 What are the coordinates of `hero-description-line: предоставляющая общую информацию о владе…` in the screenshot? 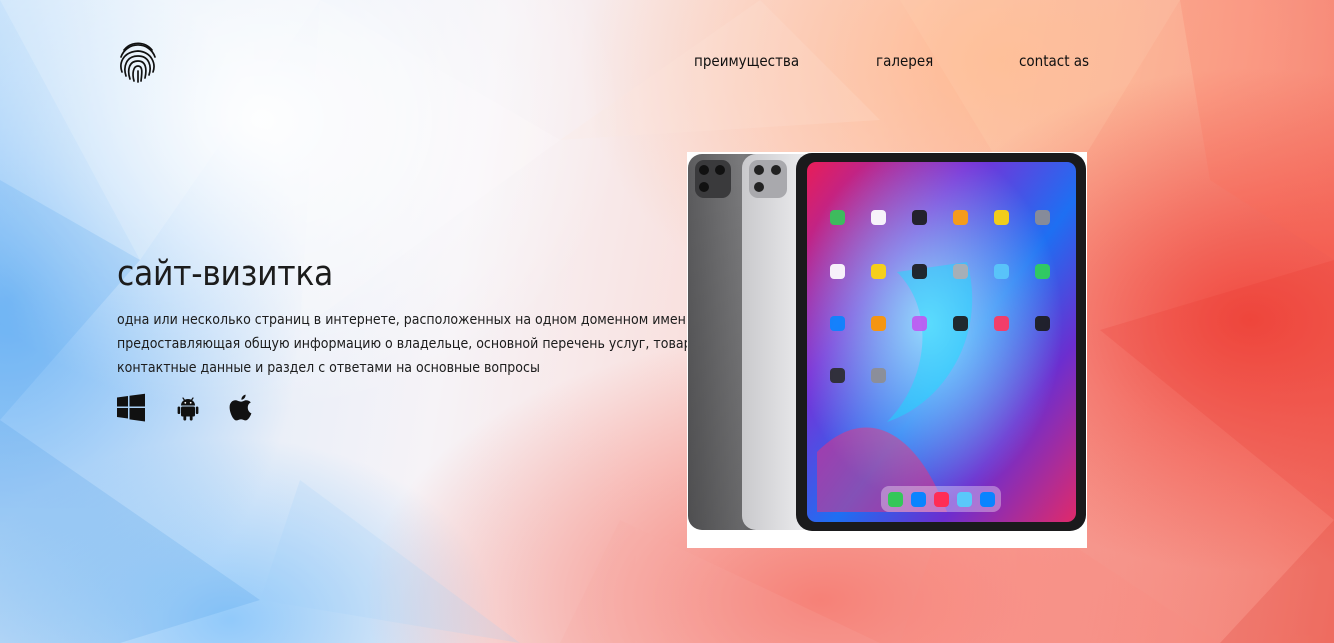 It's located at (414, 344).